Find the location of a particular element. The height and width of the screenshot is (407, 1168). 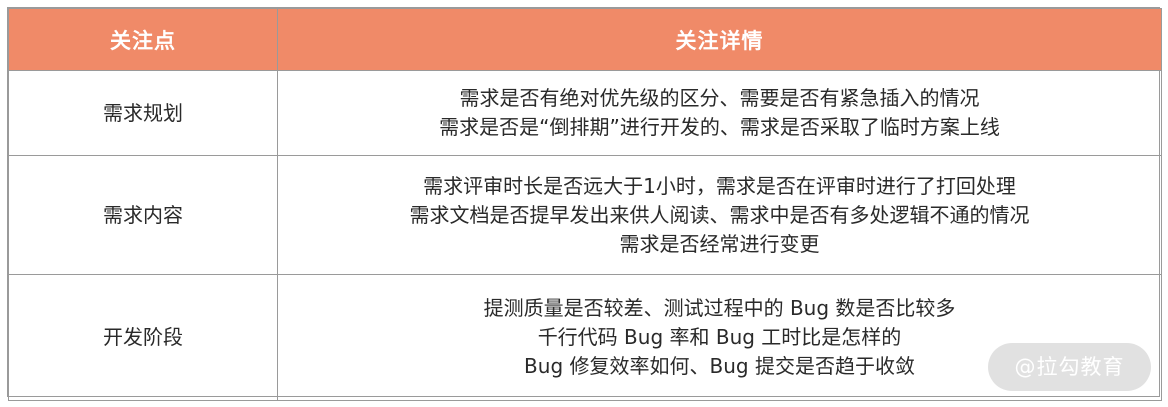

detail-line: 需求文档是否提早发出来供人阅读、需求中是否有多处逻辑不通的情况 is located at coordinates (719, 214).